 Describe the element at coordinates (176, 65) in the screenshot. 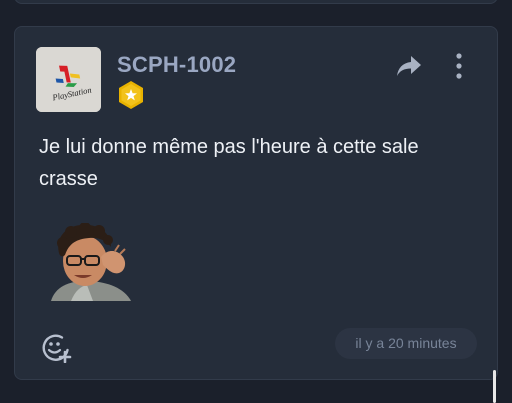

I see `author-name: SCPH-1002` at that location.